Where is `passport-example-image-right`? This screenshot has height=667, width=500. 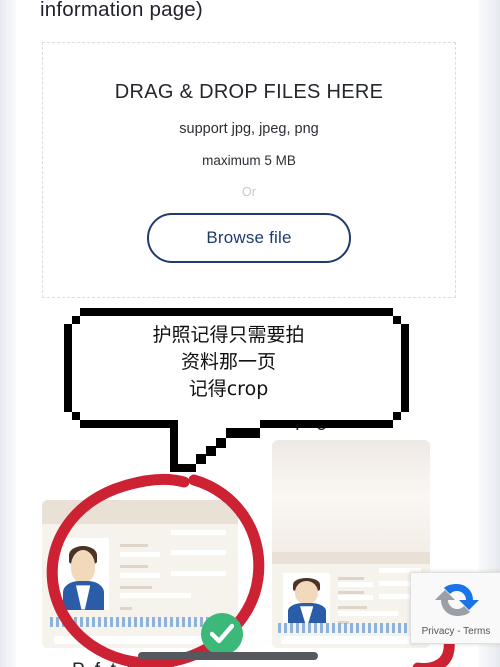 passport-example-image-right is located at coordinates (351, 544).